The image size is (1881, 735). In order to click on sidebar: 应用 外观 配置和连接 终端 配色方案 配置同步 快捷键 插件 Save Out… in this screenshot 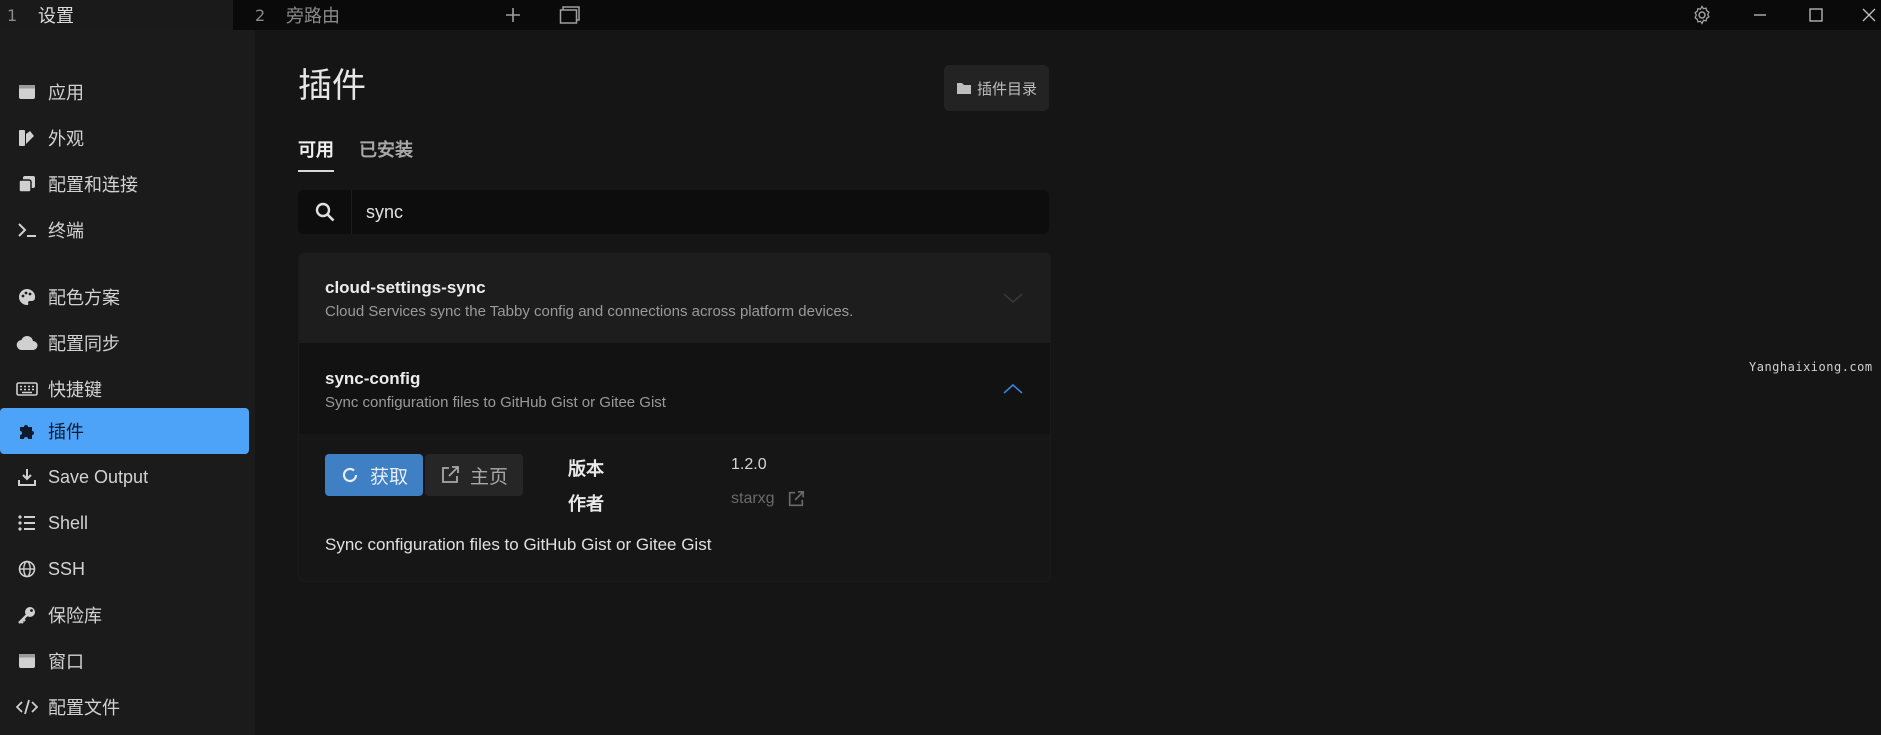, I will do `click(127, 382)`.